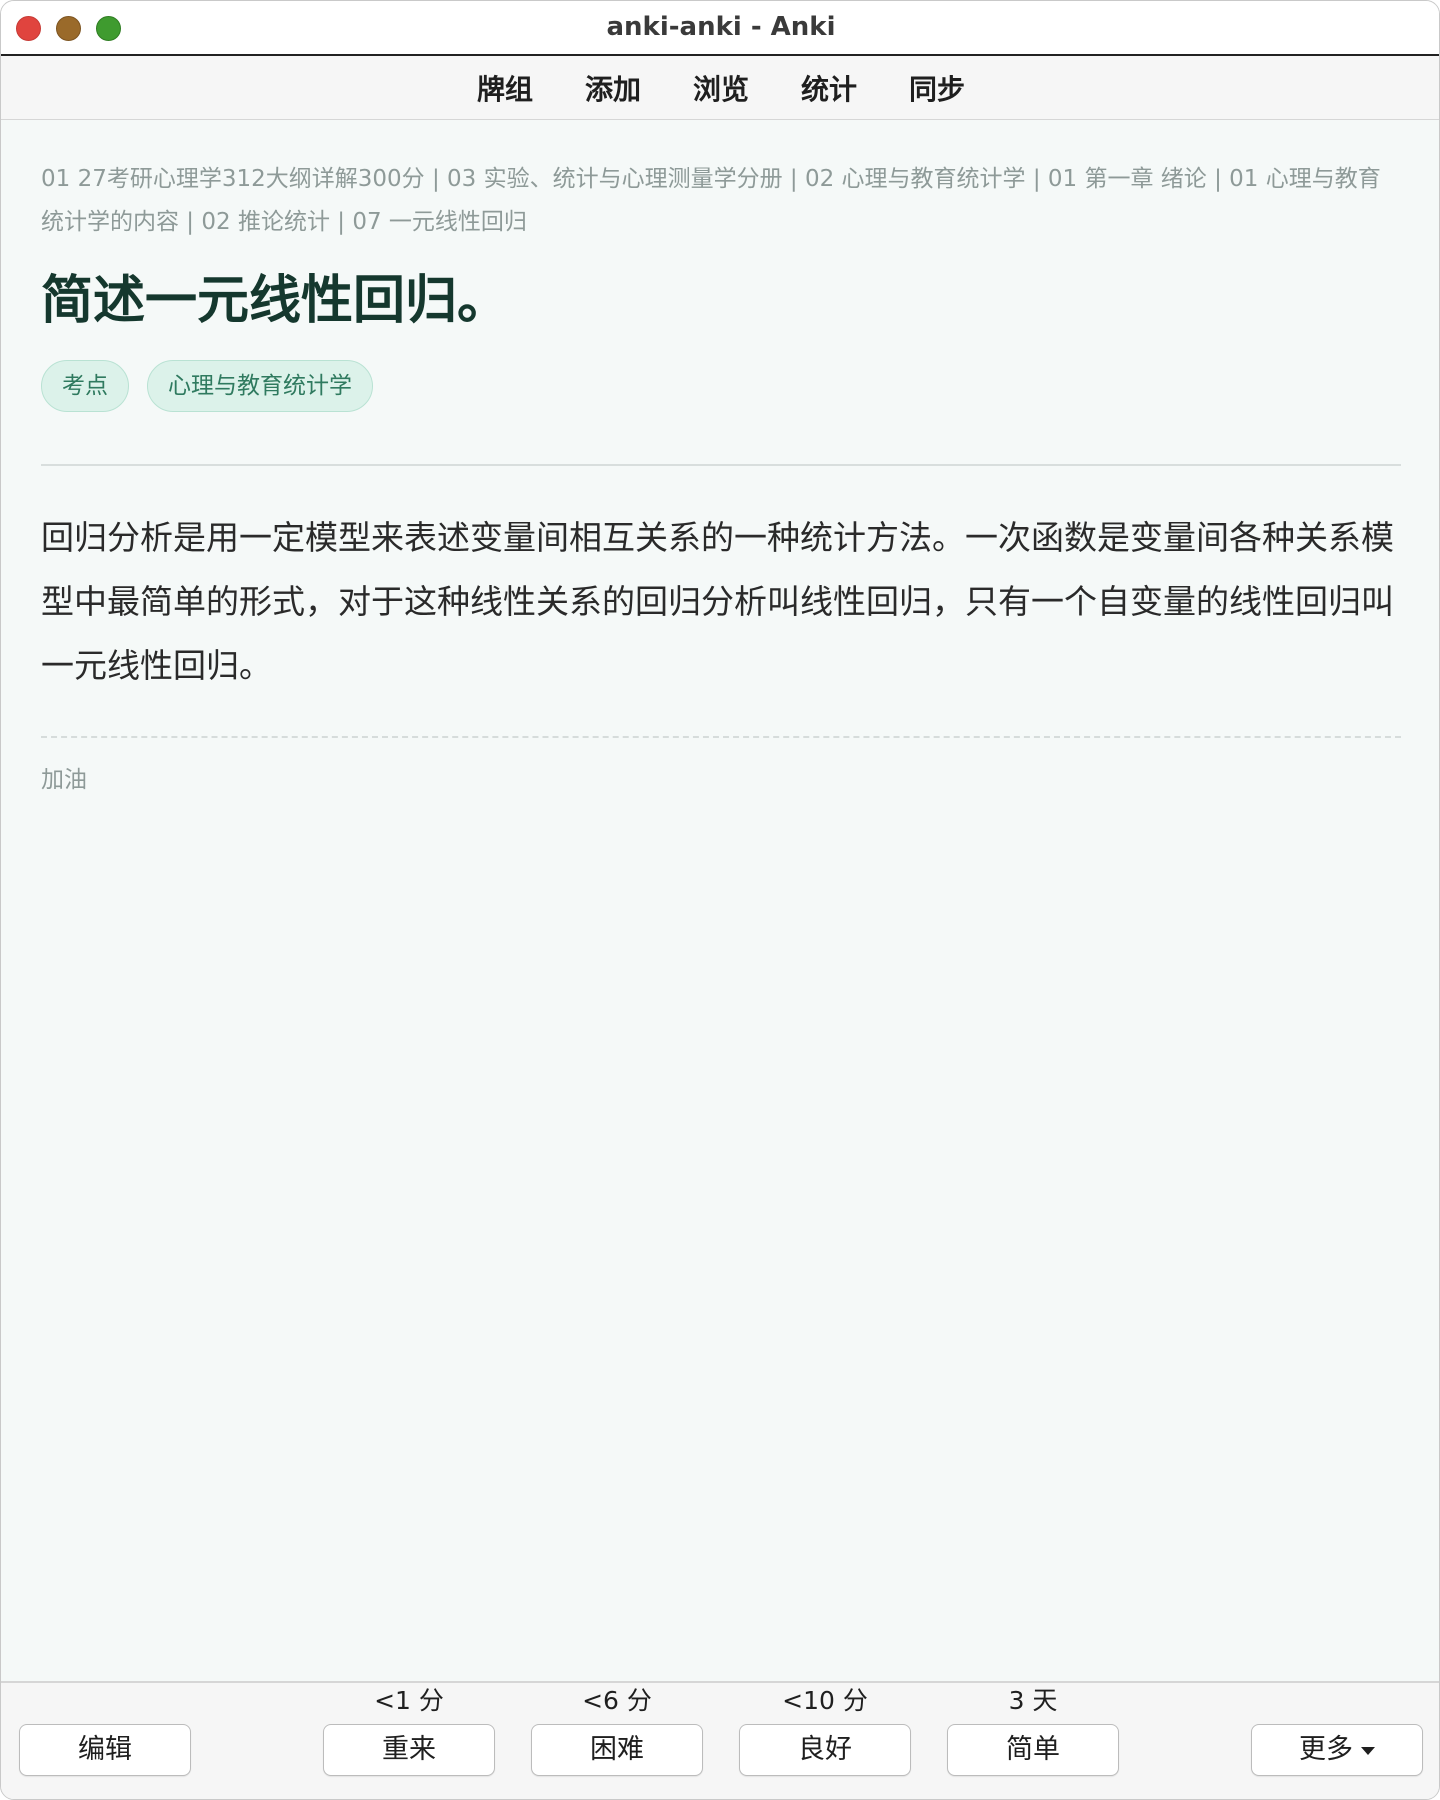 The height and width of the screenshot is (1800, 1440). I want to click on more-button: 更多, so click(1337, 1750).